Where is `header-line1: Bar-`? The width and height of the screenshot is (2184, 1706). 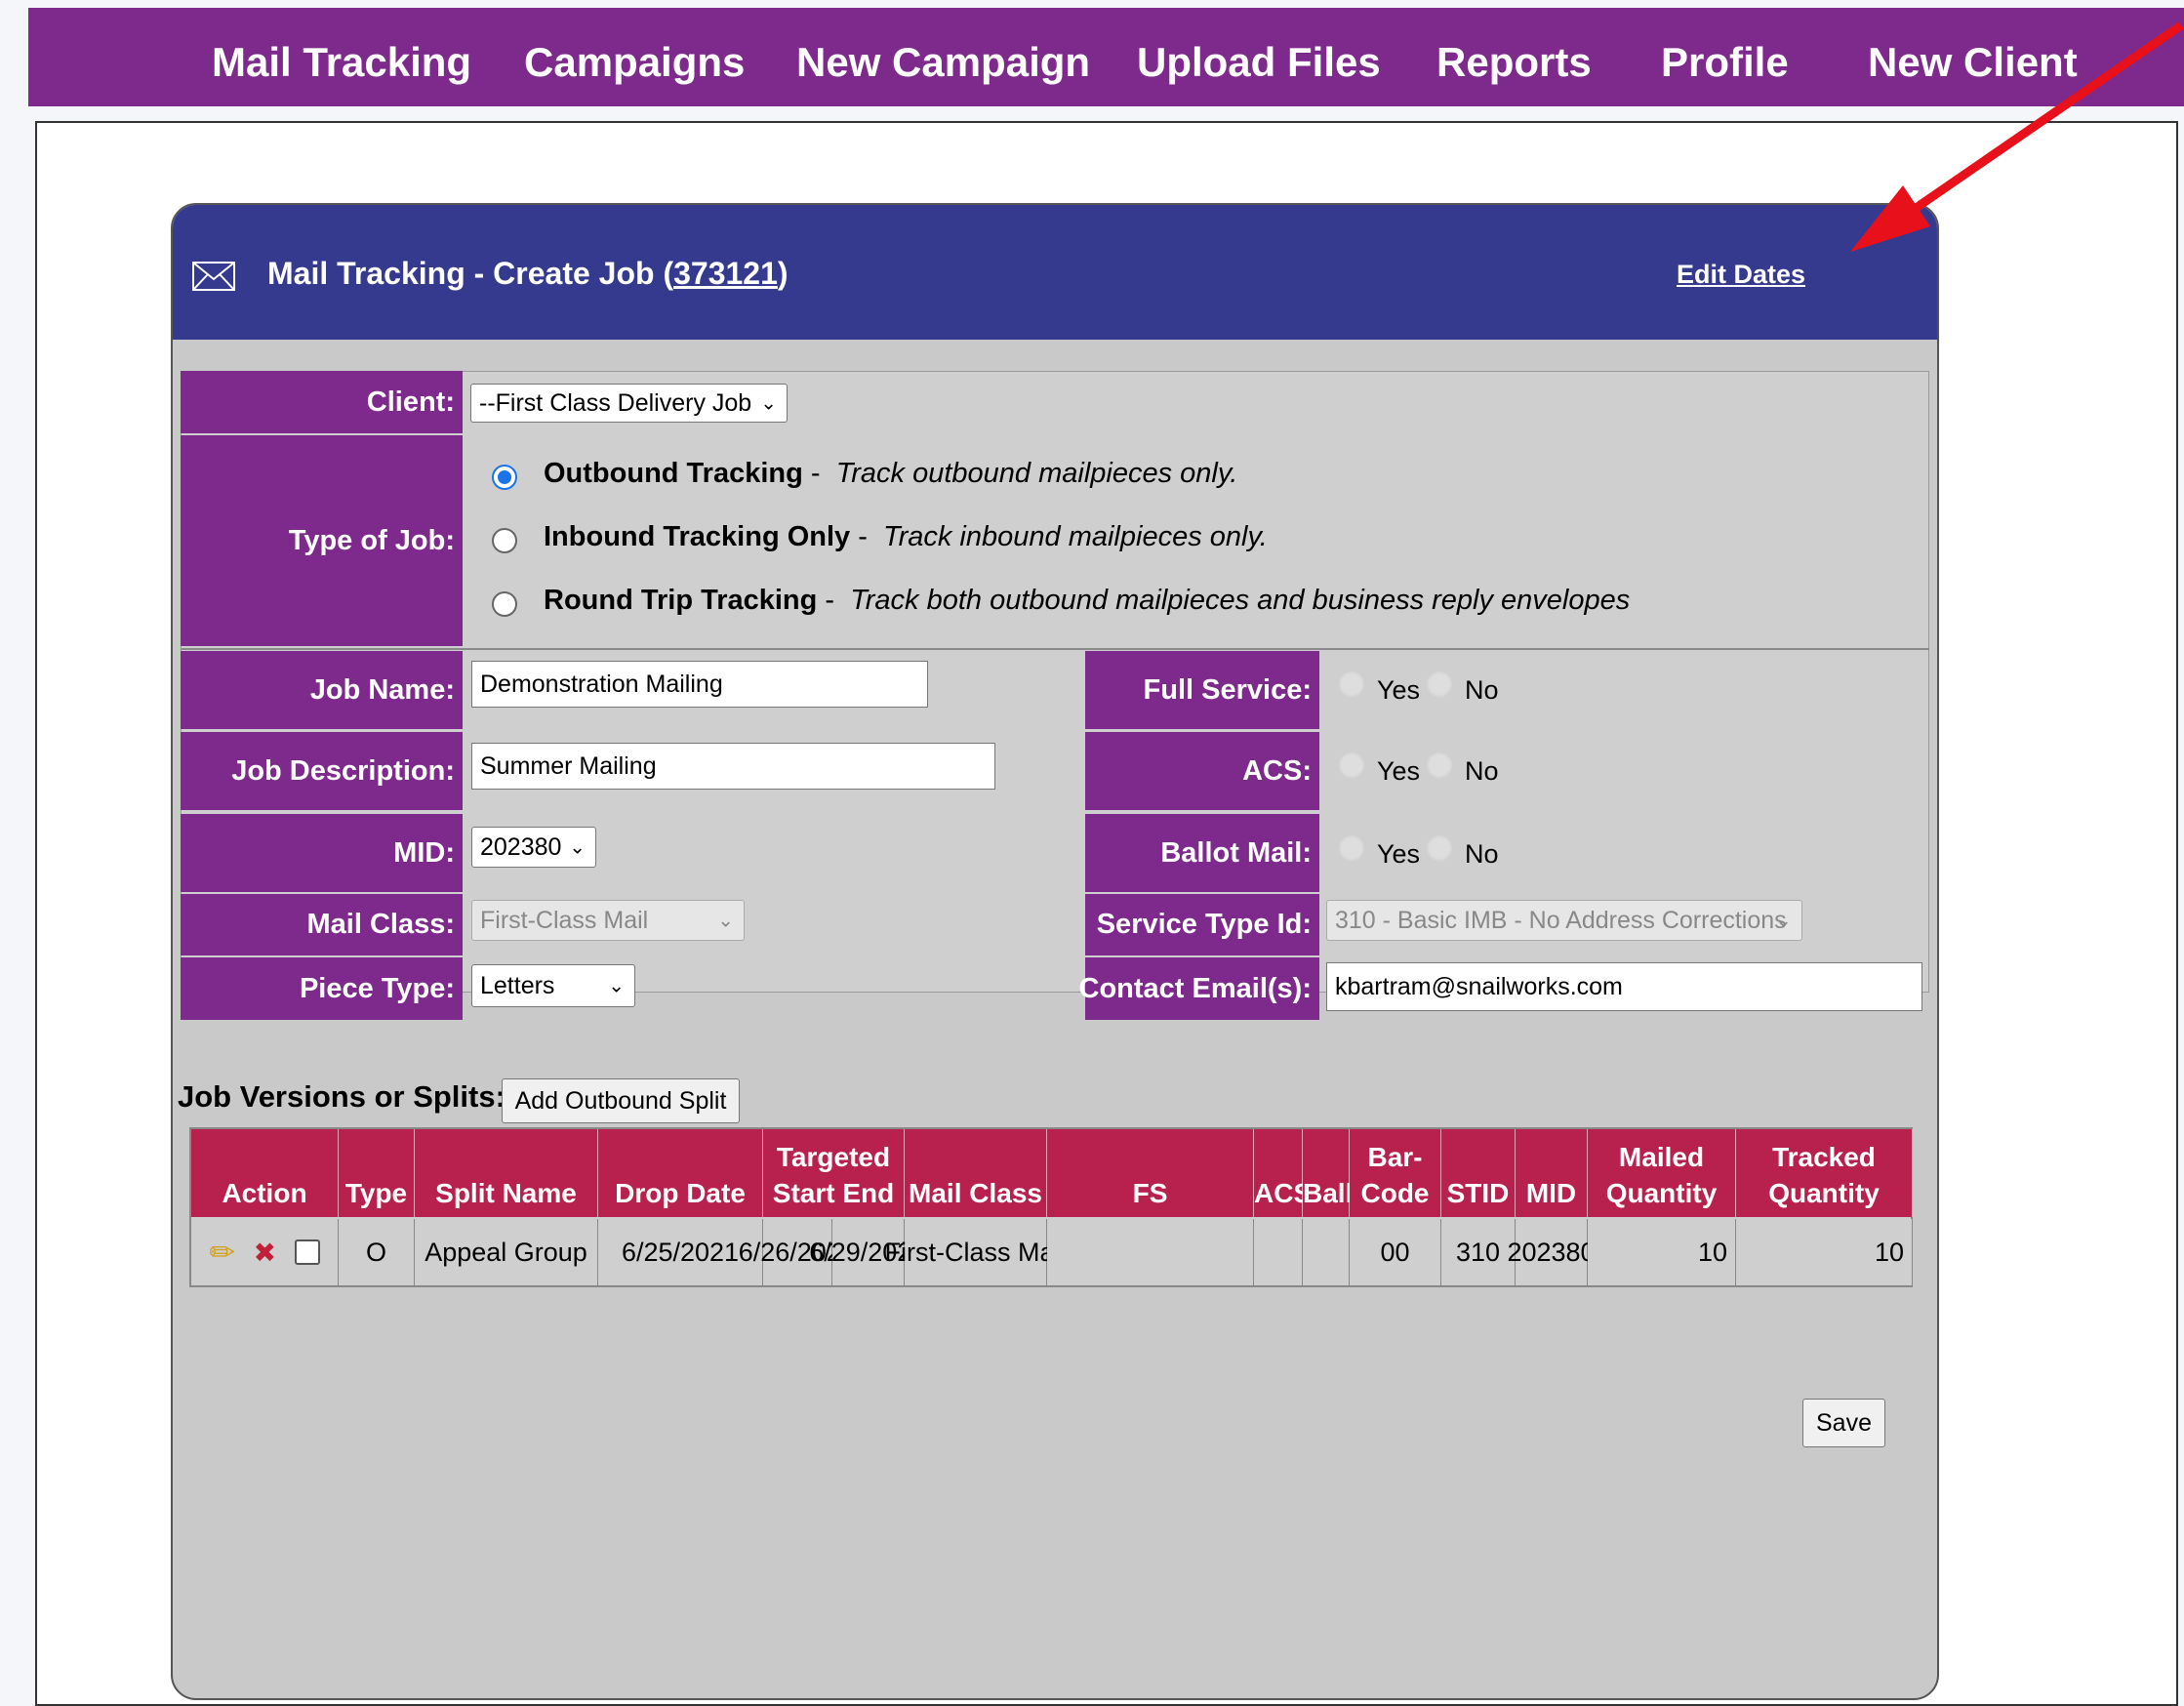 header-line1: Bar- is located at coordinates (1395, 1157).